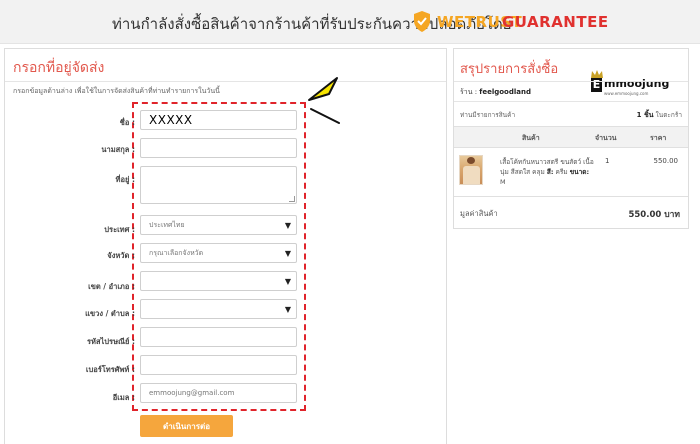 This screenshot has height=444, width=700. Describe the element at coordinates (218, 281) in the screenshot. I see `district-select: ▼` at that location.